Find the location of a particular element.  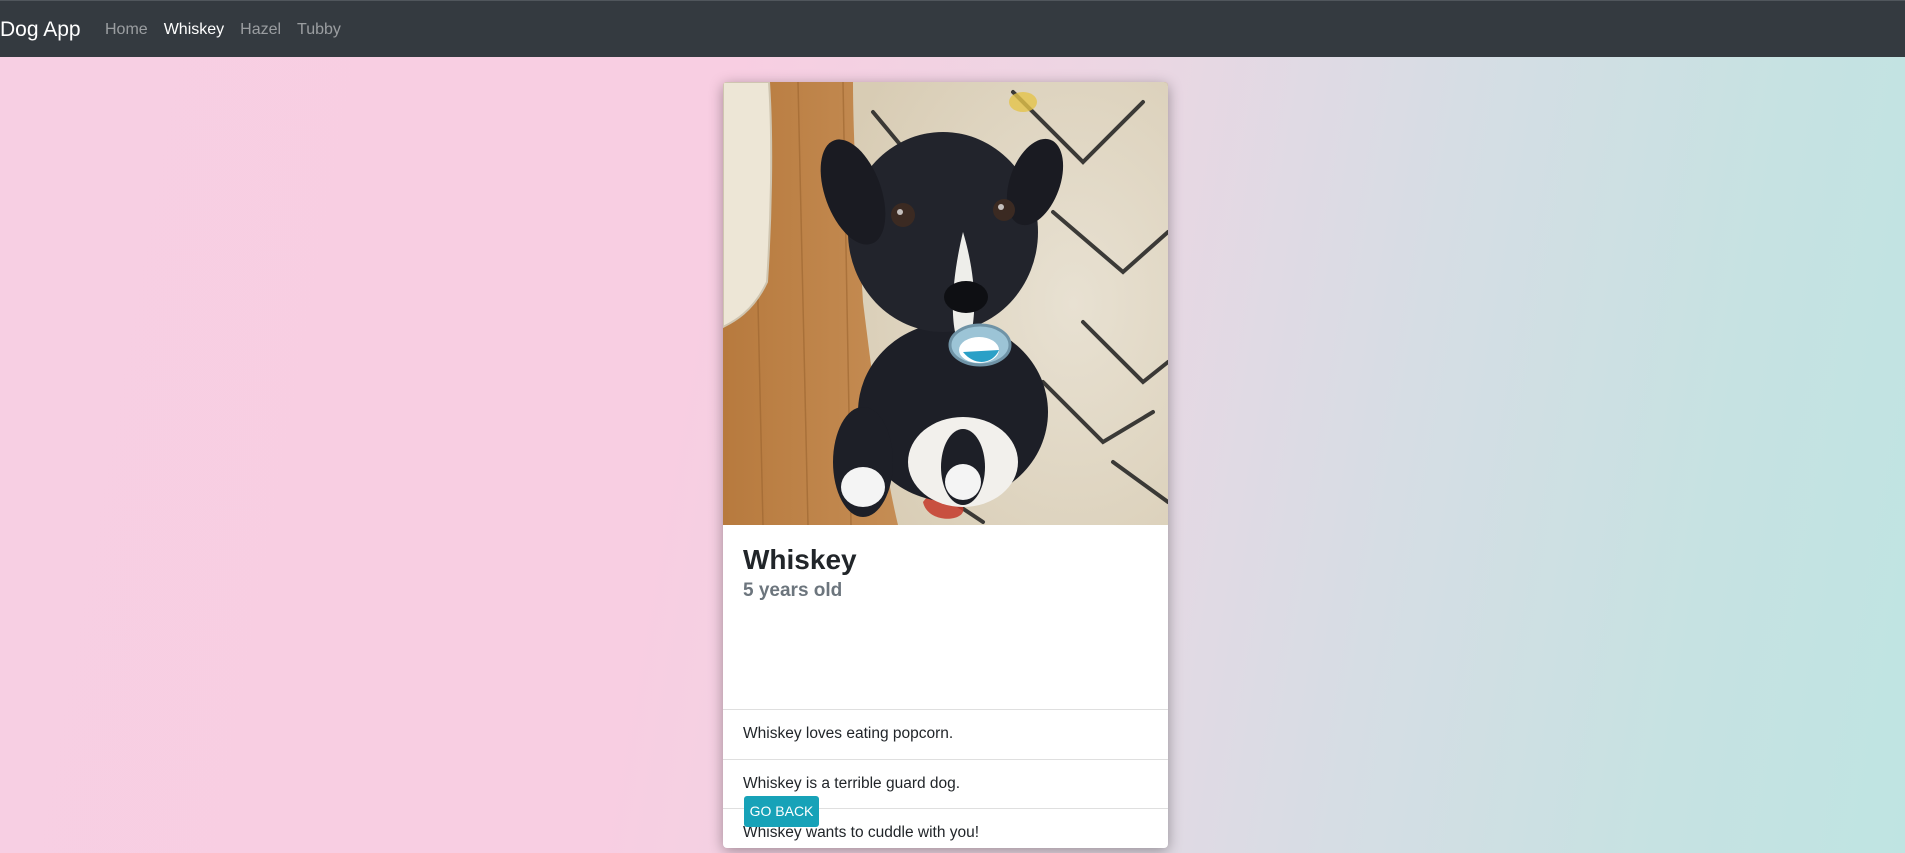

nav-link-hazel: Hazel is located at coordinates (260, 30).